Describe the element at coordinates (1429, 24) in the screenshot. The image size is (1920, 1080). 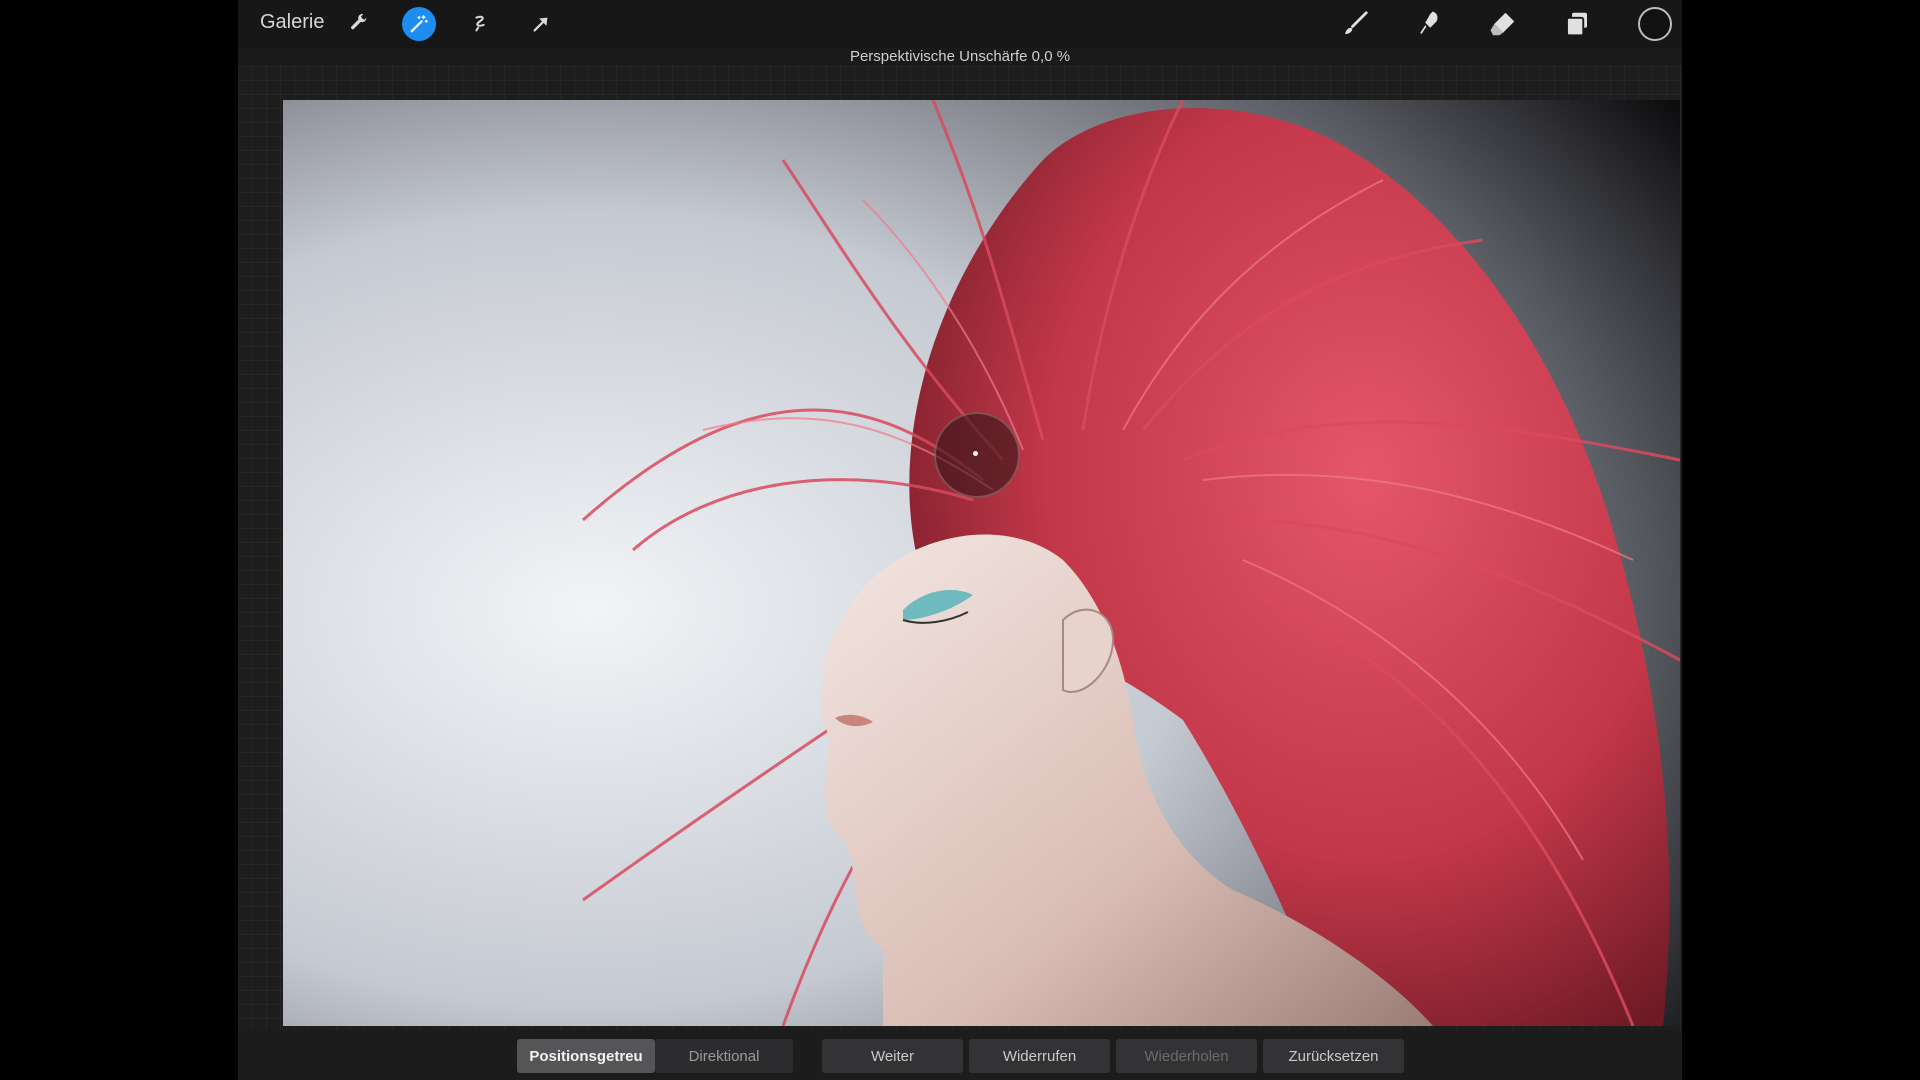
I see `smudge-icon` at that location.